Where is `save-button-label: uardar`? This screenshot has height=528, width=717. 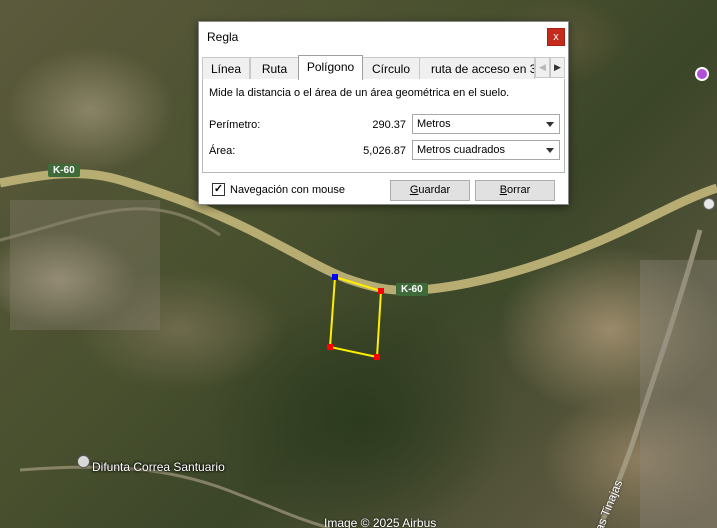
save-button-label: uardar is located at coordinates (434, 190).